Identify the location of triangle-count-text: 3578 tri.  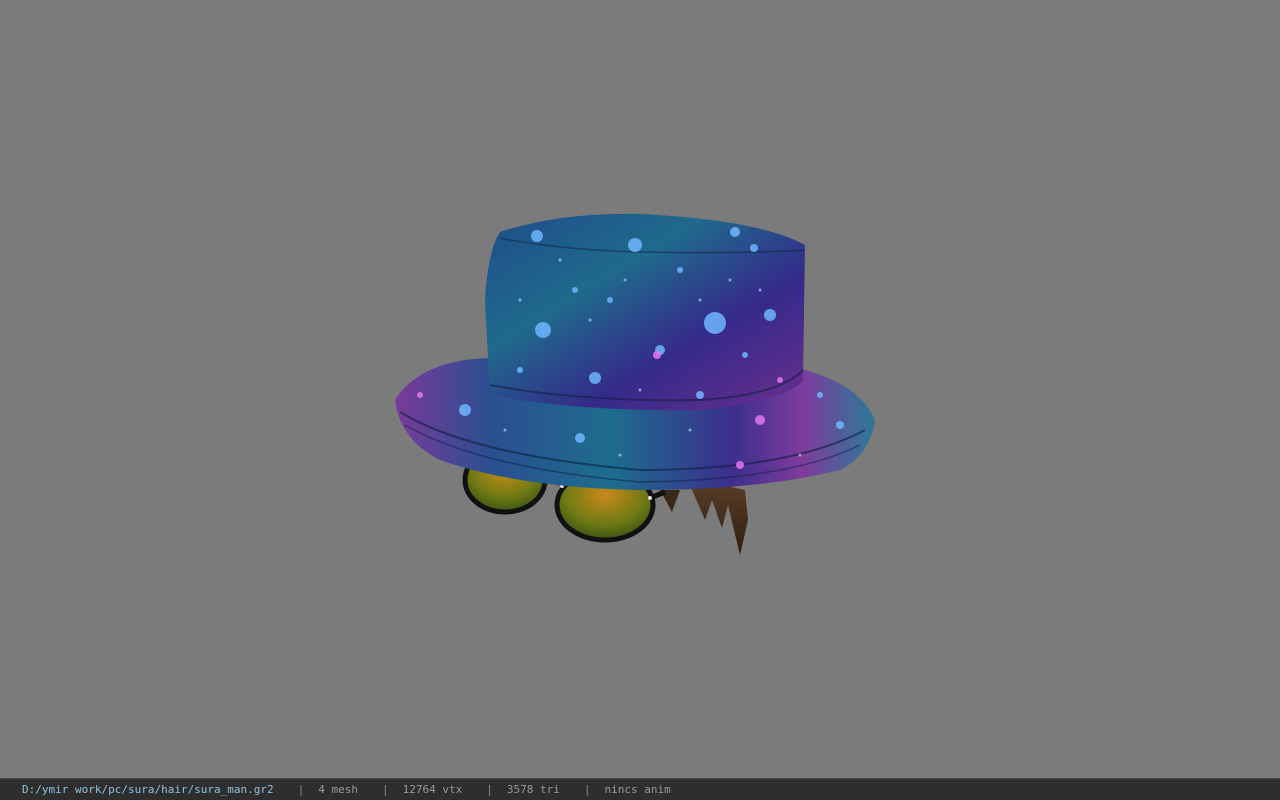
(533, 789).